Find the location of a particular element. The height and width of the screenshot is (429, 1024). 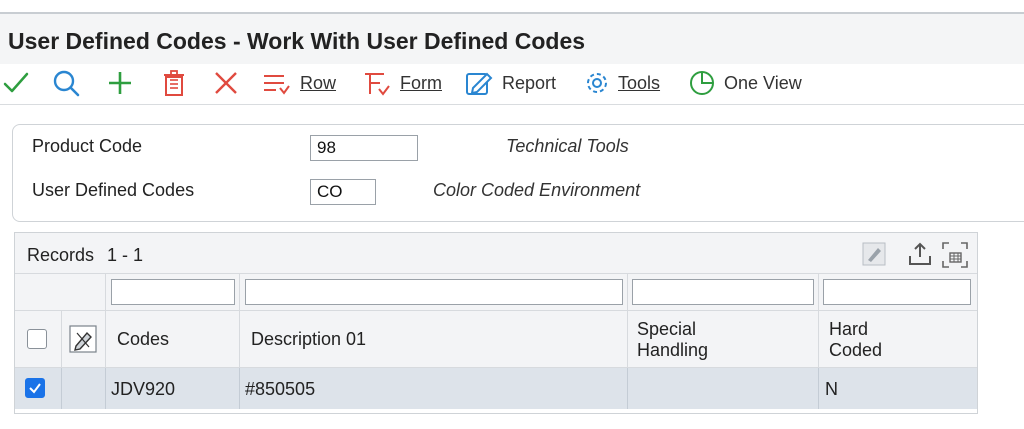

special-handling-header-line2: Handling is located at coordinates (673, 350).